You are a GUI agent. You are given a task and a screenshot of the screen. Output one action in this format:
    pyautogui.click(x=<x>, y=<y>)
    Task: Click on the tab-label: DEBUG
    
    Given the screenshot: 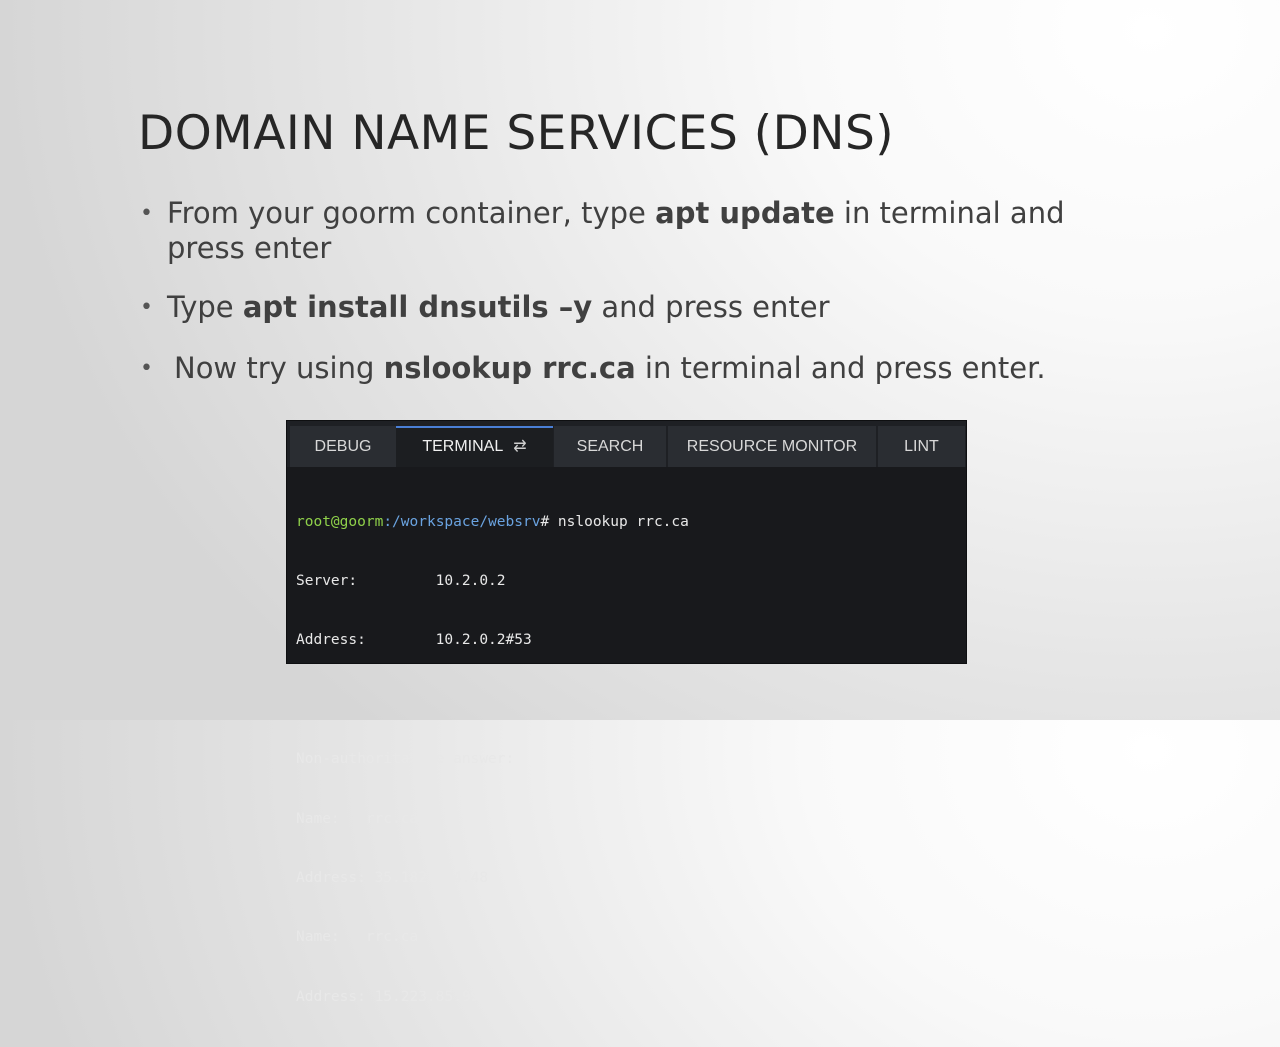 What is the action you would take?
    pyautogui.click(x=343, y=446)
    